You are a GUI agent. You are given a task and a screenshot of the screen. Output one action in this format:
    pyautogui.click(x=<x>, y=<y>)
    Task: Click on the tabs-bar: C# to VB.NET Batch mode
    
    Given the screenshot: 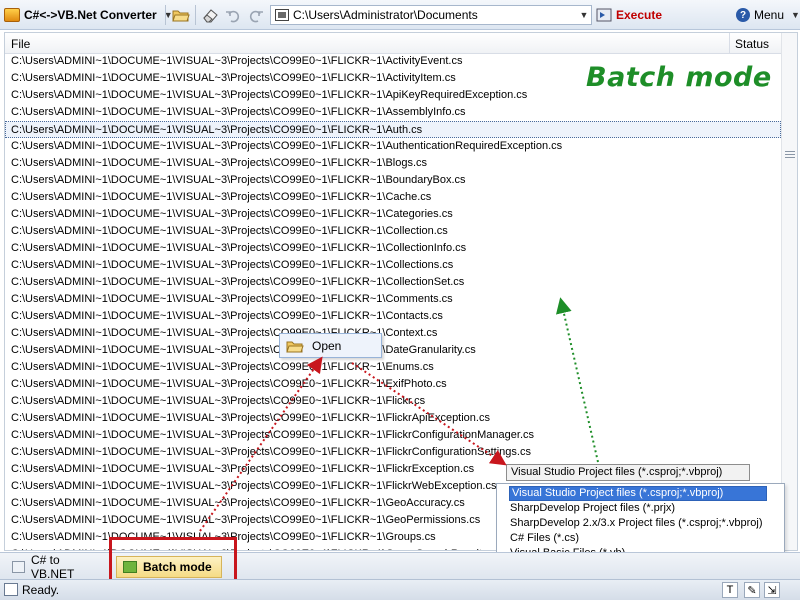 What is the action you would take?
    pyautogui.click(x=400, y=566)
    